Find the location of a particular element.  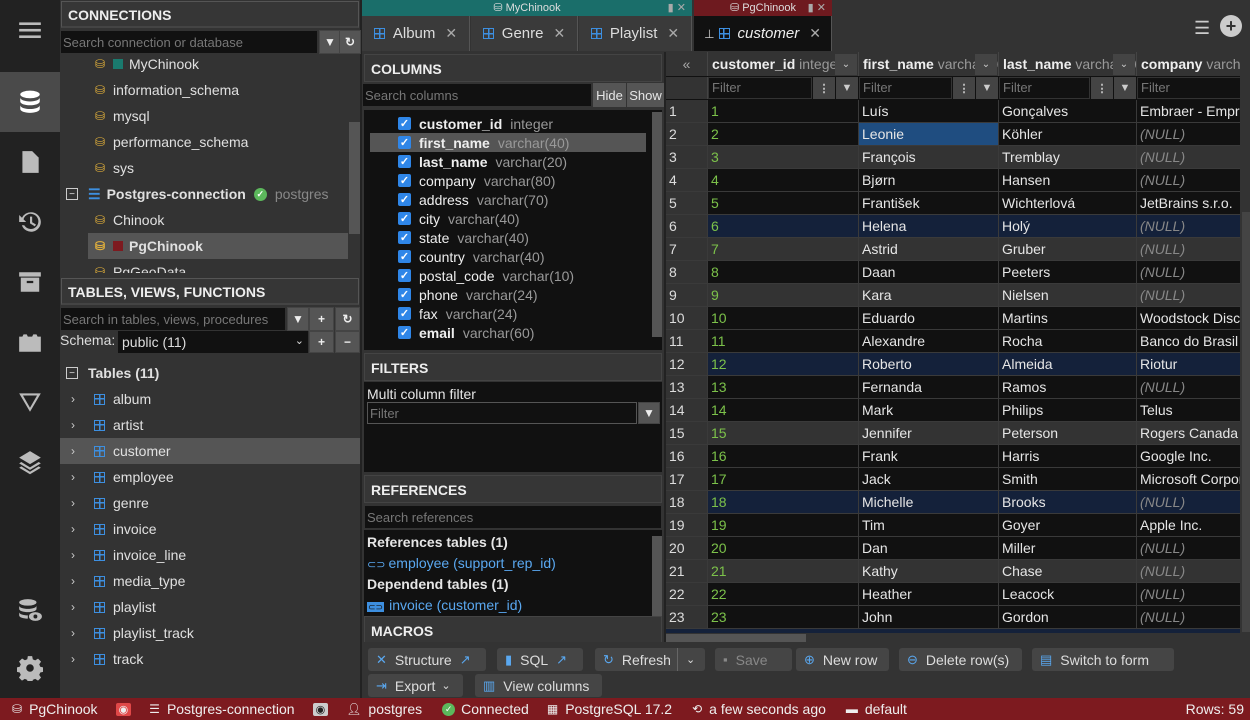

reference-link-employee: ⊂⊃ employee (support_rep_id) is located at coordinates (461, 563).